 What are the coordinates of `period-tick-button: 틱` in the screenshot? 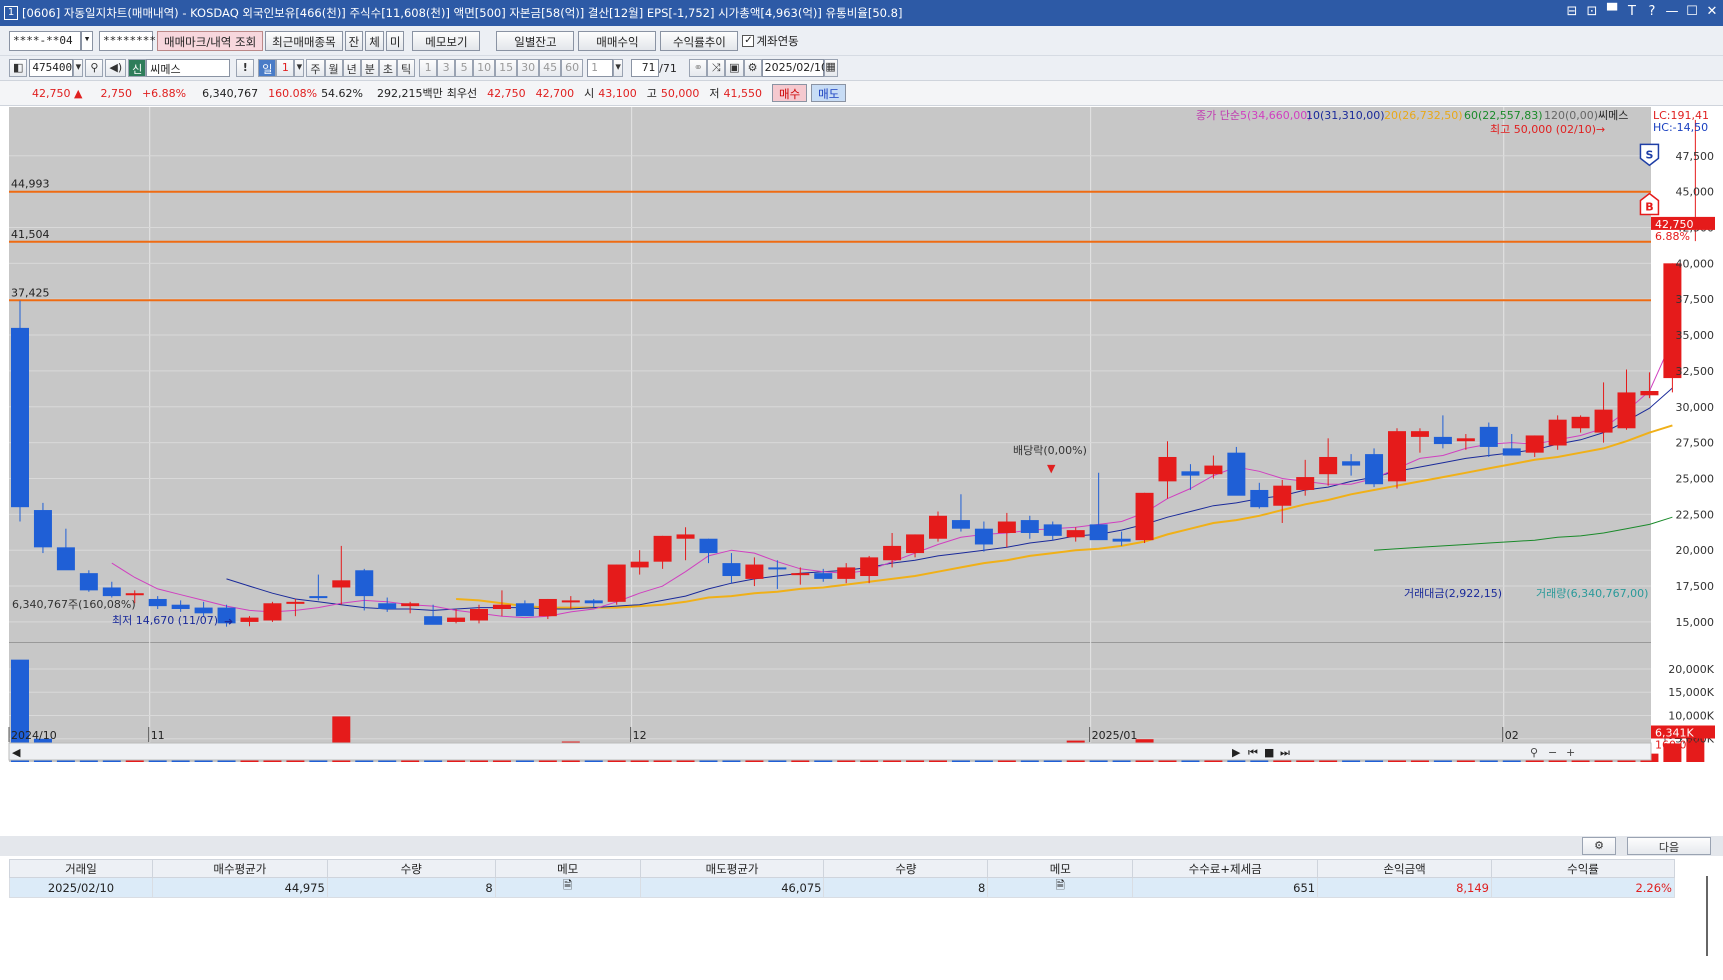 It's located at (406, 68).